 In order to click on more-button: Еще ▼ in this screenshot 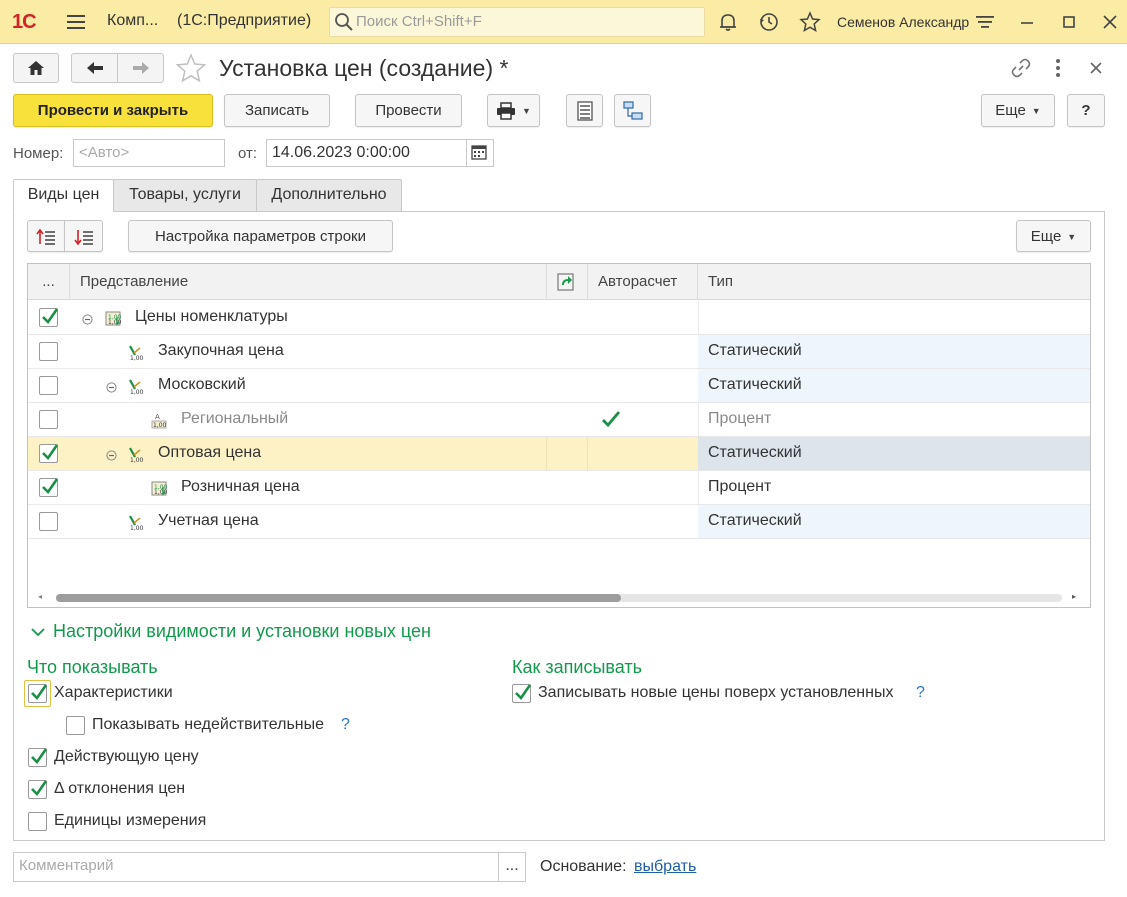, I will do `click(1018, 110)`.